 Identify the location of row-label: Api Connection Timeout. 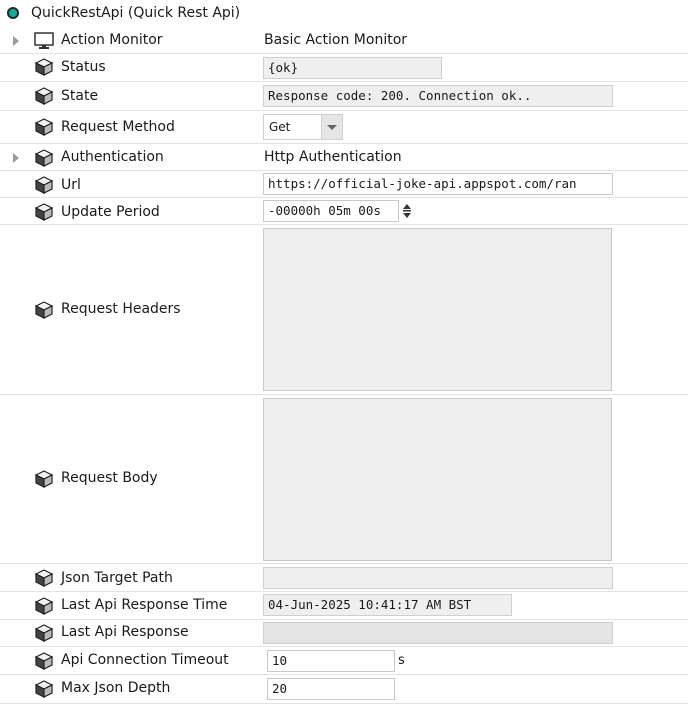
(145, 660).